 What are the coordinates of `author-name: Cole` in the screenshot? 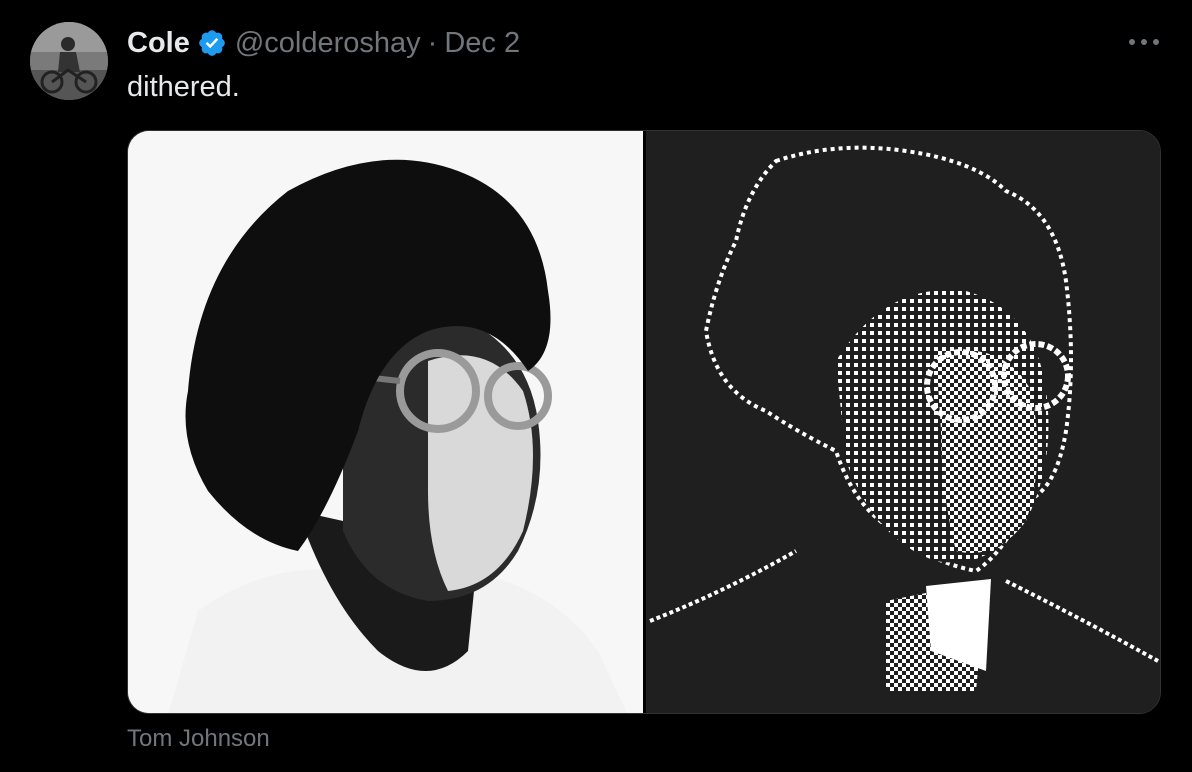 It's located at (158, 43).